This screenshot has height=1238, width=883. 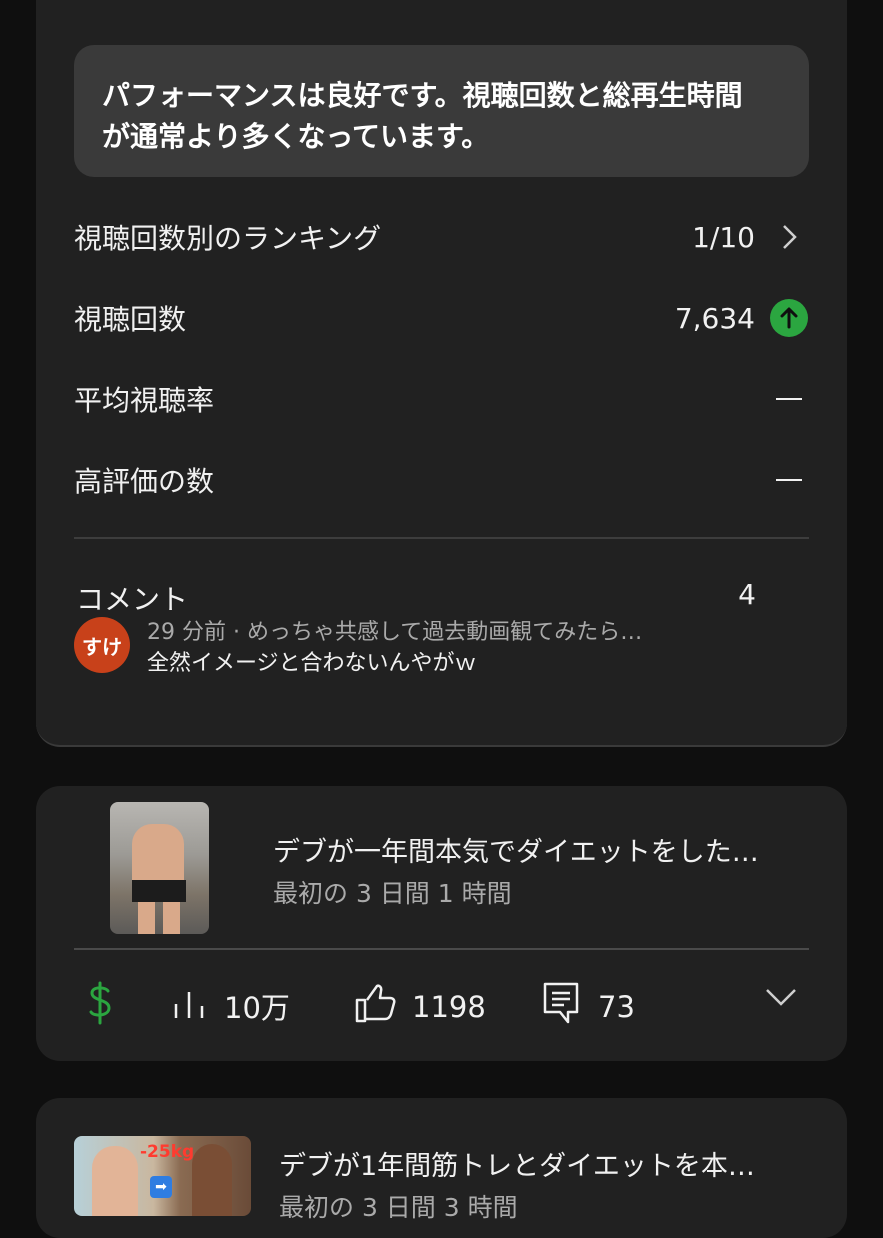 What do you see at coordinates (441, 237) in the screenshot?
I see `ranking-row: 視聴回数別のランキング 1/10` at bounding box center [441, 237].